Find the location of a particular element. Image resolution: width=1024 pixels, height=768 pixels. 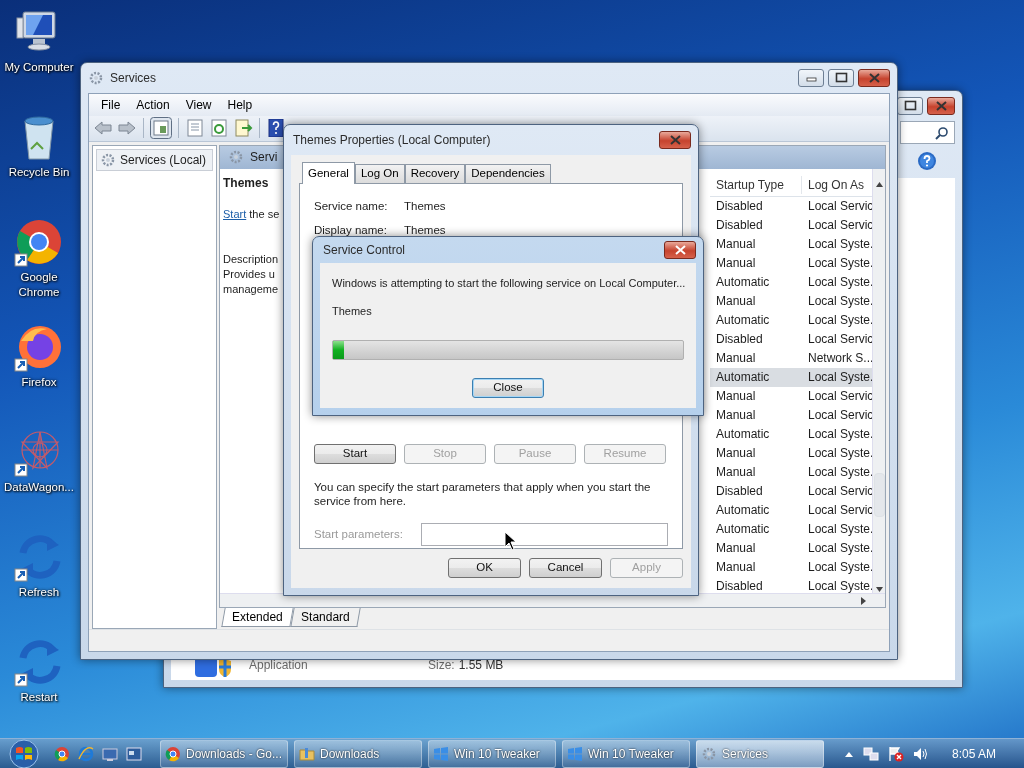

view-tab: Standard is located at coordinates (325, 618).